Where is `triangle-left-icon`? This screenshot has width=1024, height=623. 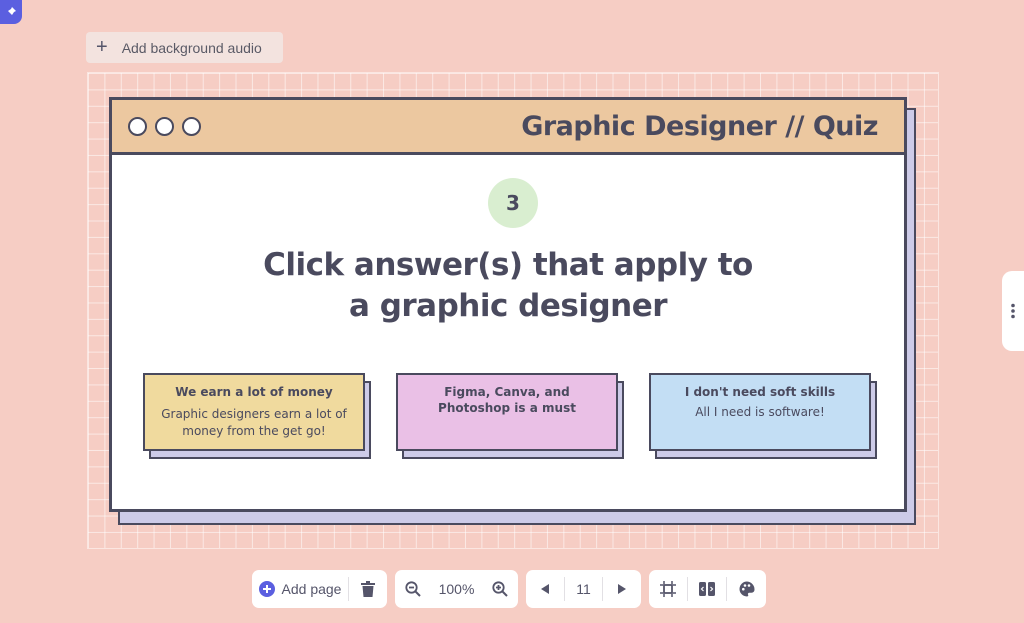
triangle-left-icon is located at coordinates (545, 589).